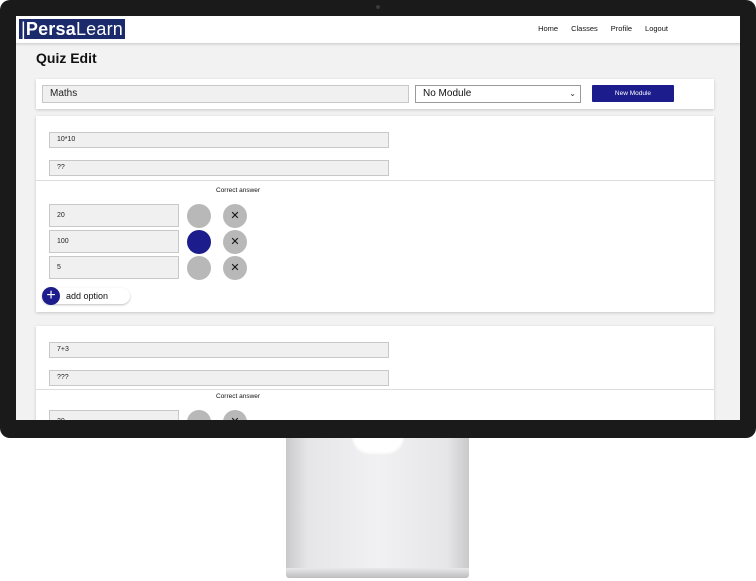 The width and height of the screenshot is (756, 581). I want to click on subject-input: Maths, so click(225, 94).